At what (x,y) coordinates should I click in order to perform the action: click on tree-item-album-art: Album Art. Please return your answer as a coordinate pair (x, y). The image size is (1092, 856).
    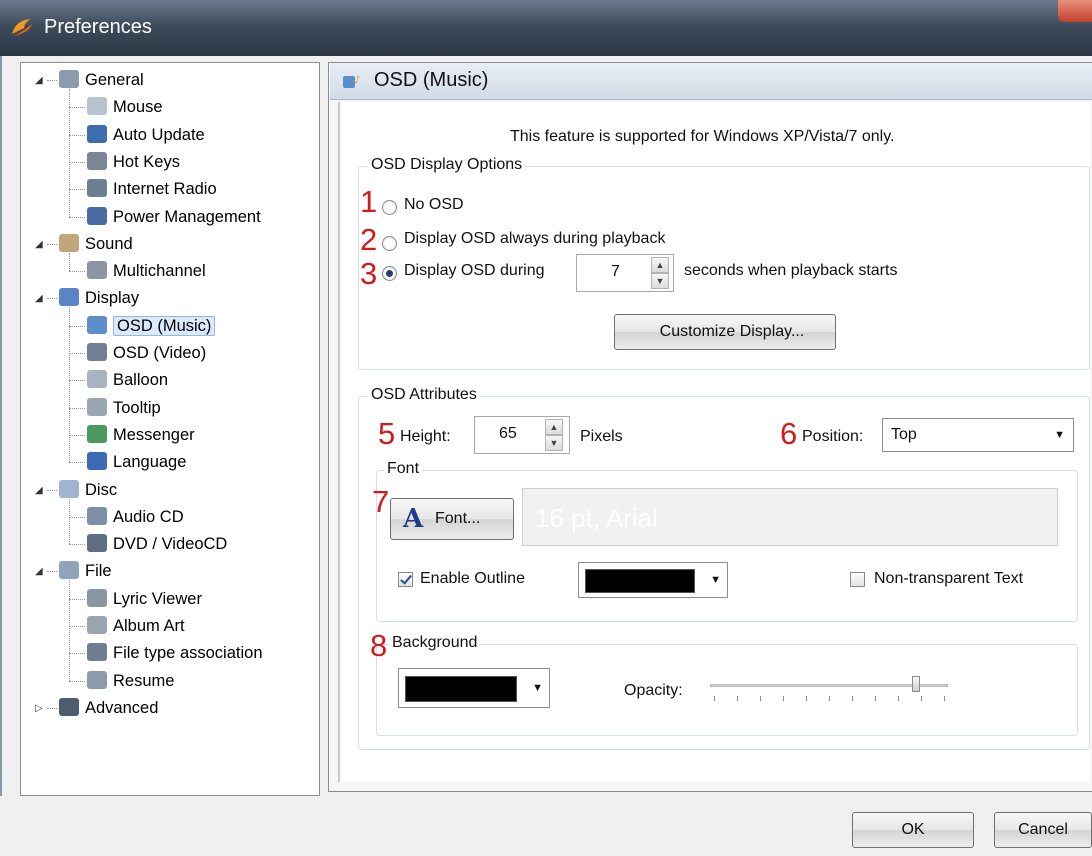
    Looking at the image, I should click on (136, 626).